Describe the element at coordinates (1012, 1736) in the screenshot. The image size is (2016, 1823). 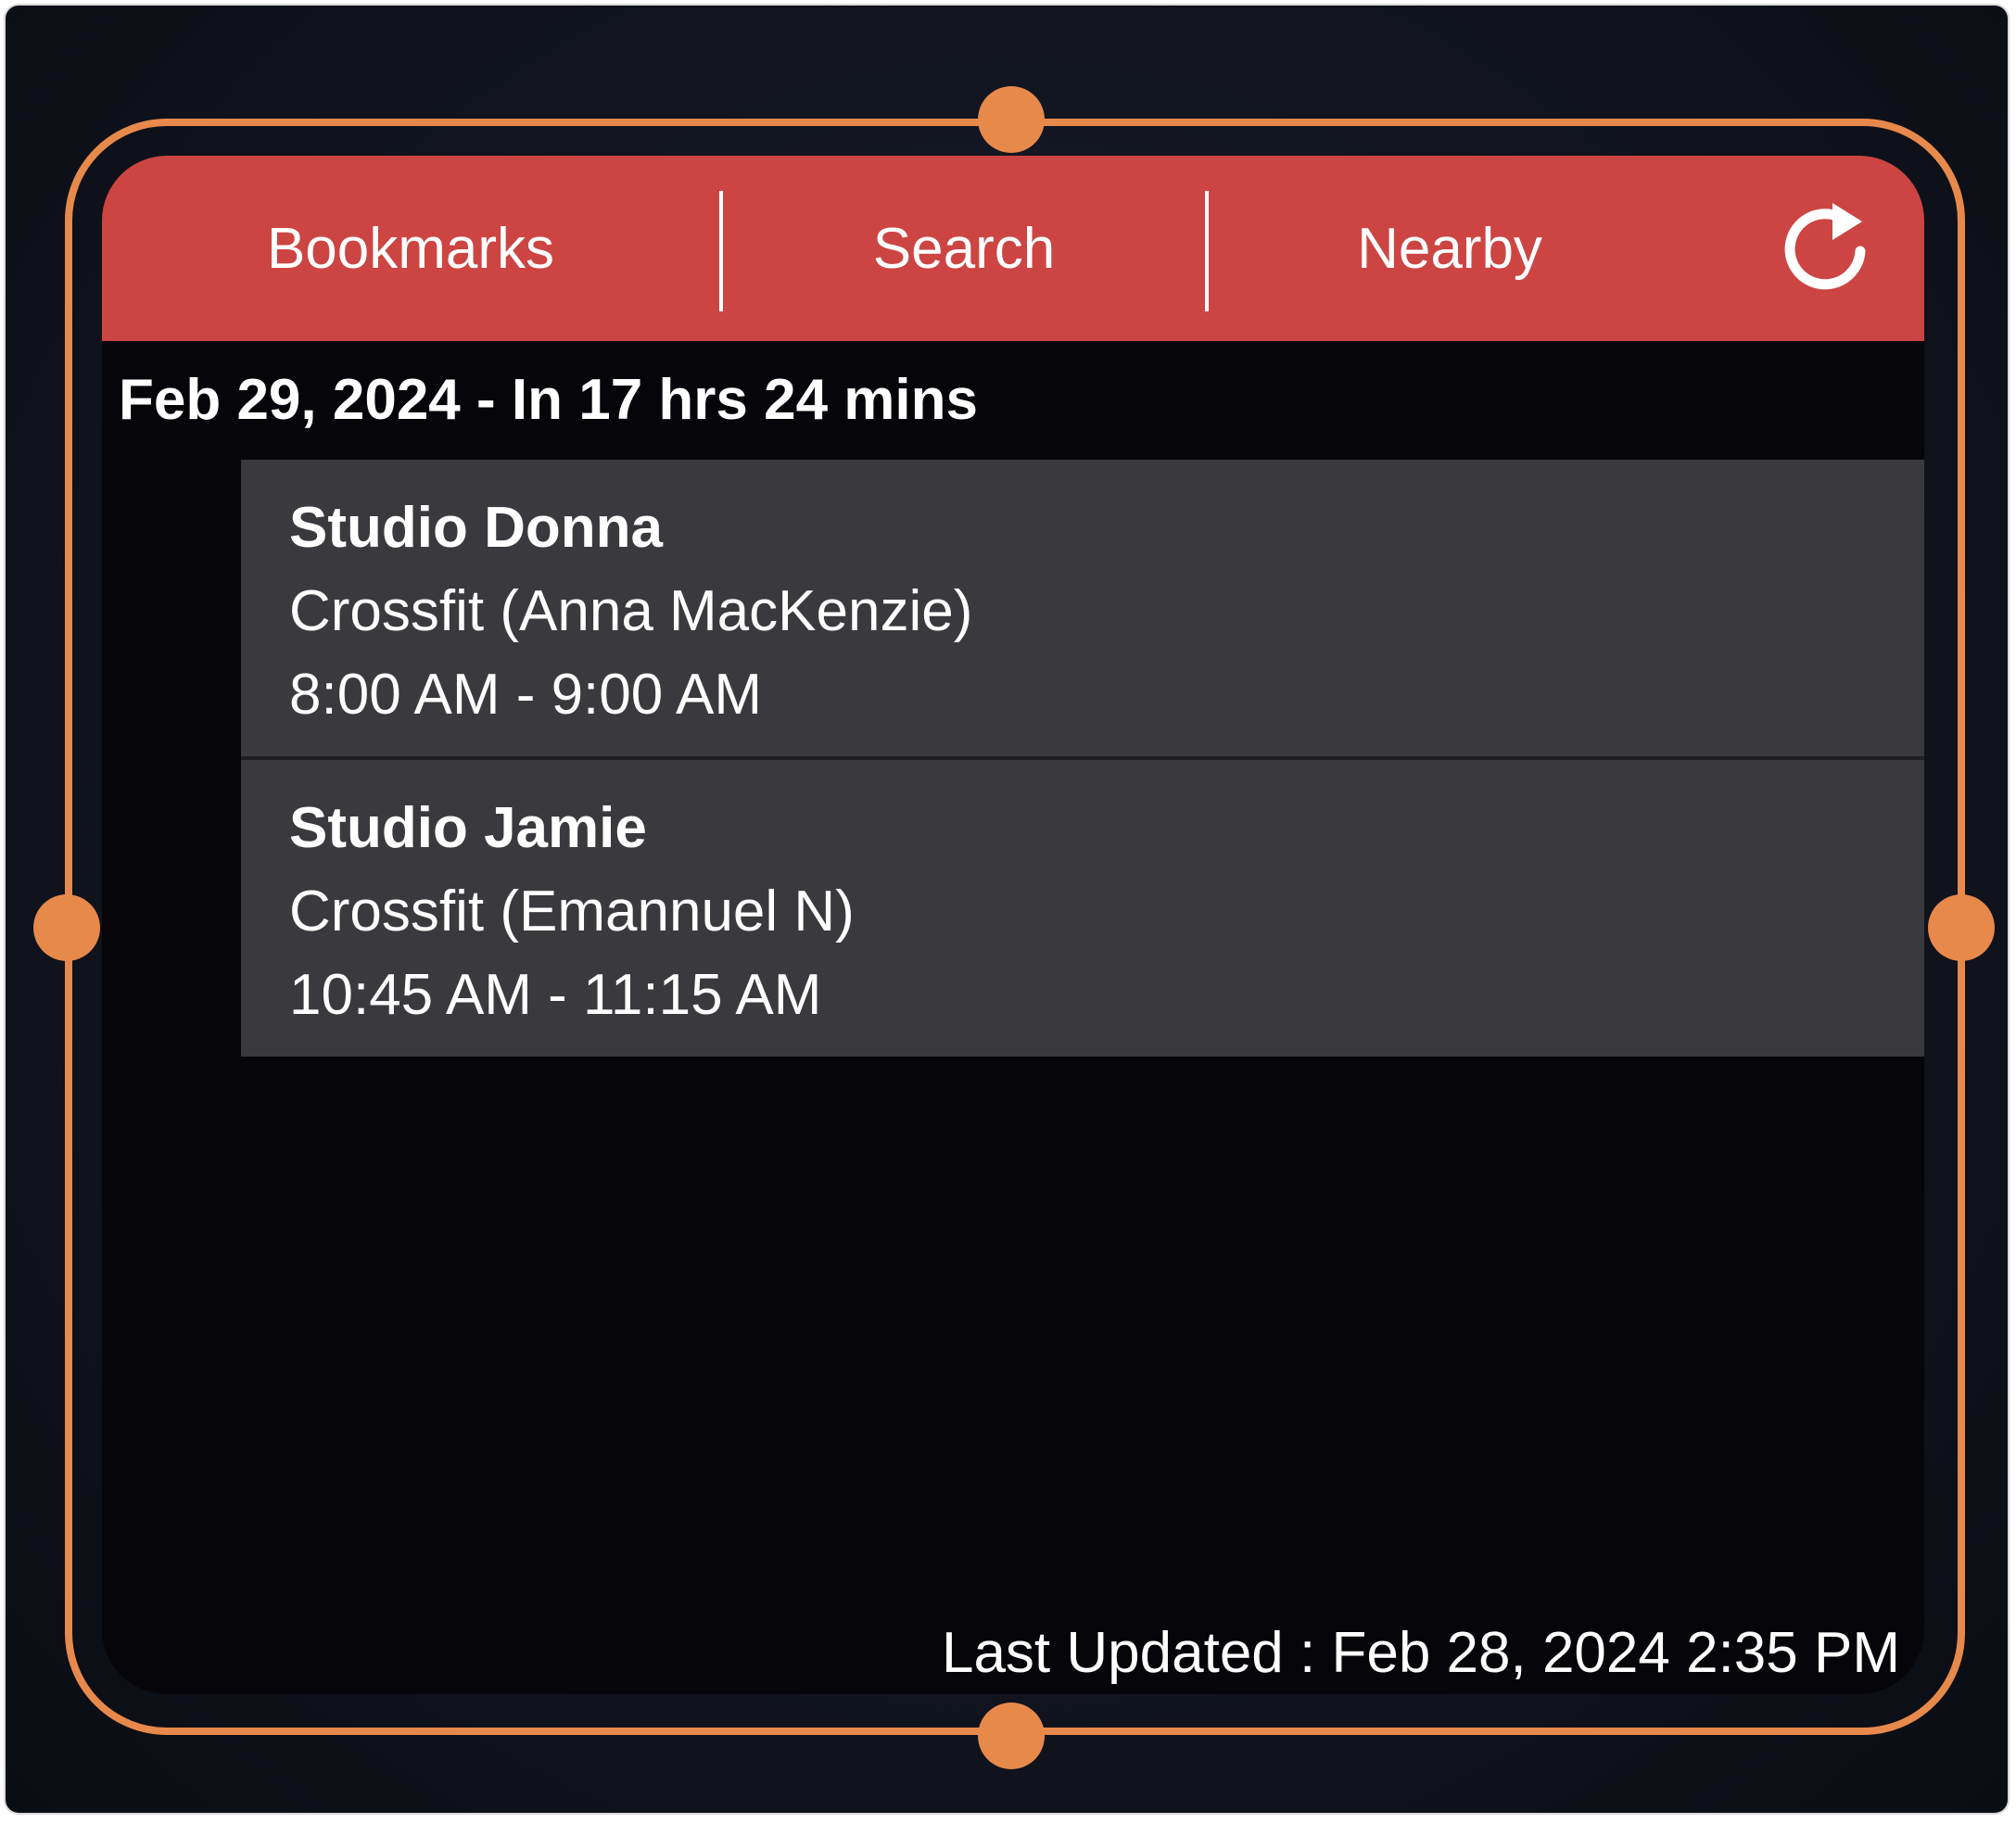
I see `resize-handle-bottom` at that location.